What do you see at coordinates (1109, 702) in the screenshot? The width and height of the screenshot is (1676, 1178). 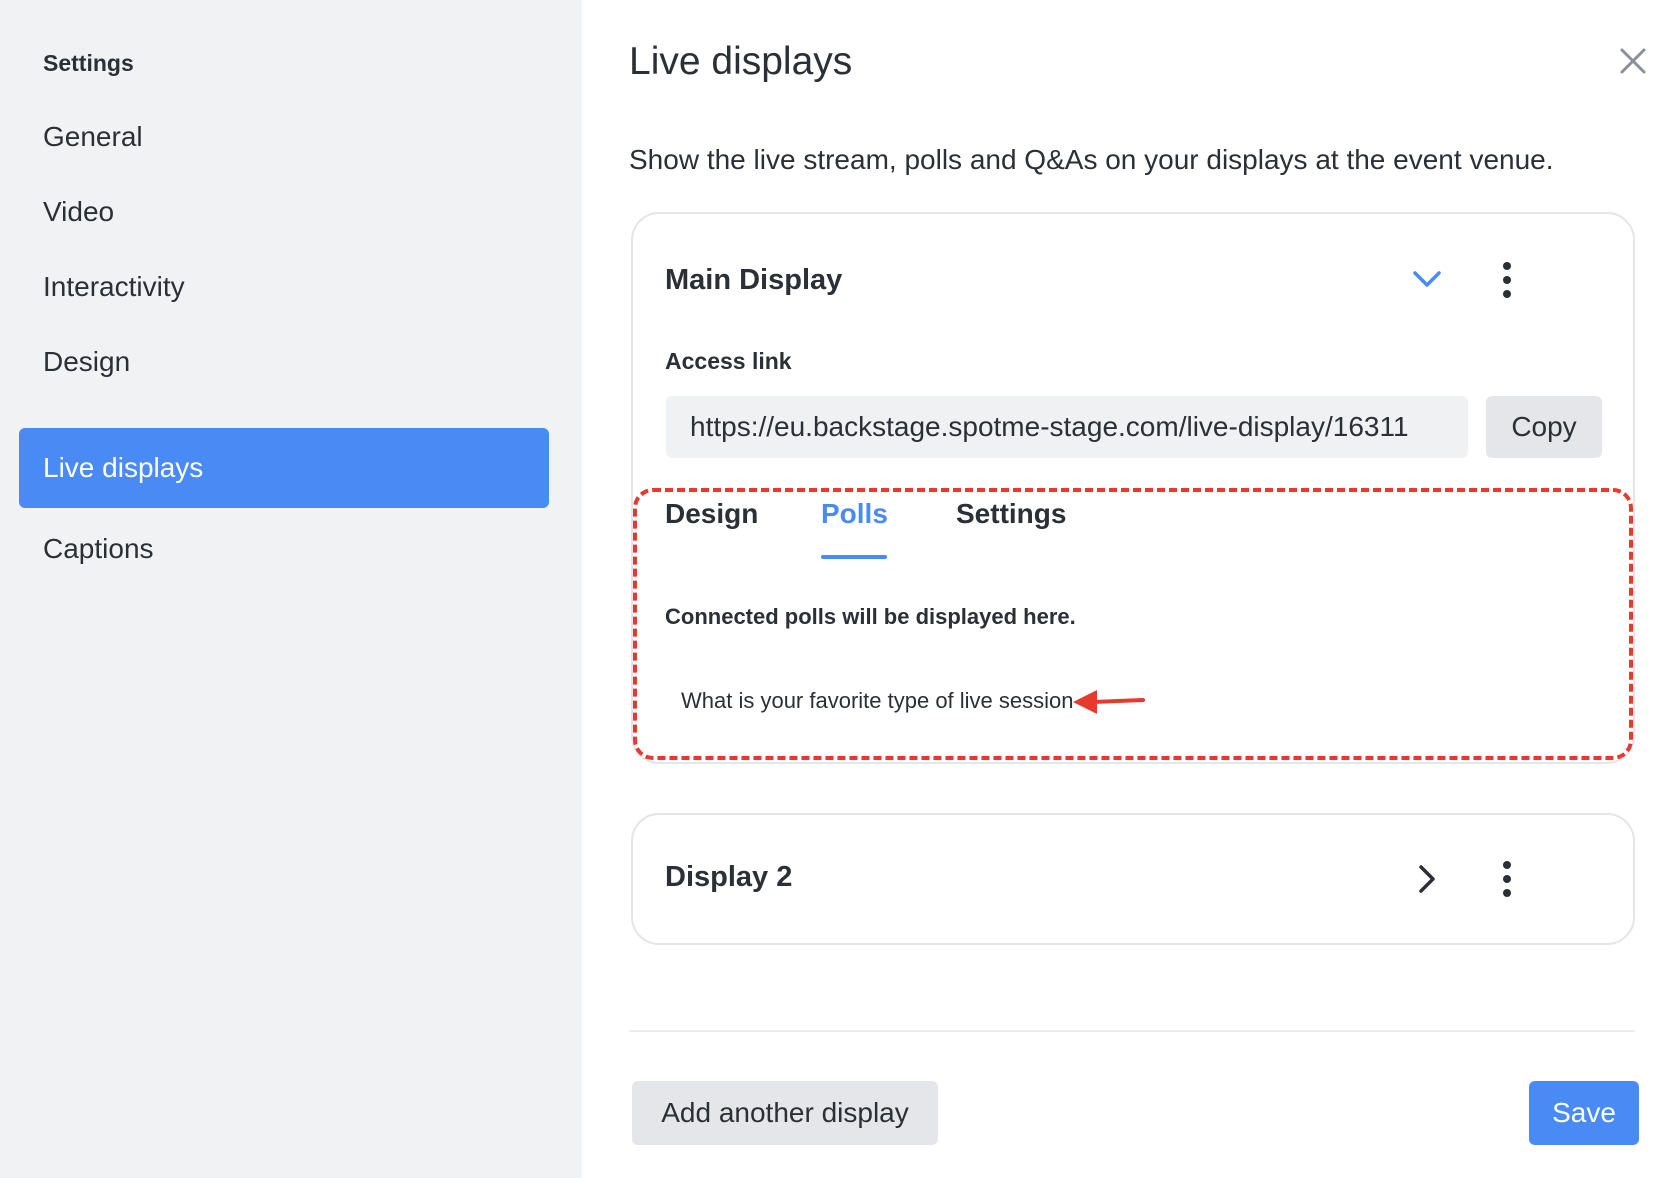 I see `annotation-arrow-icon` at bounding box center [1109, 702].